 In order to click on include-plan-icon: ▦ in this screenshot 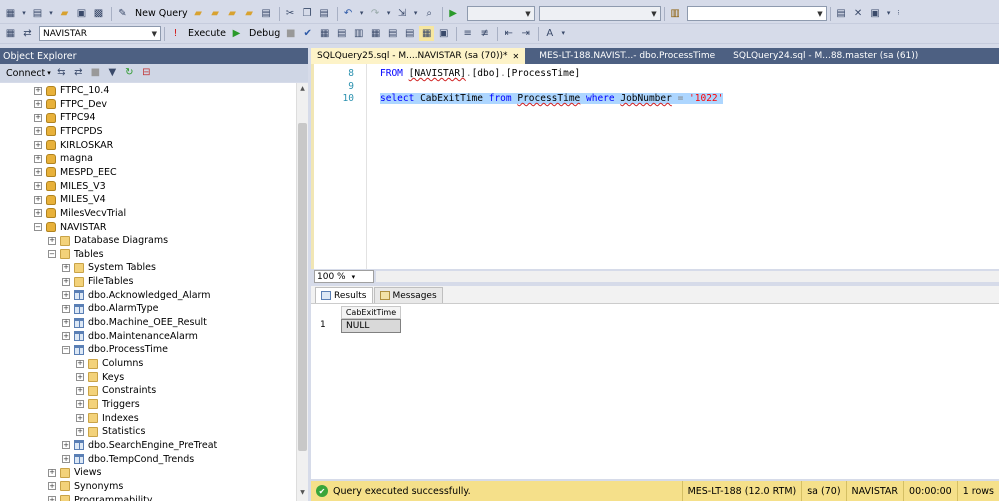, I will do `click(375, 33)`.